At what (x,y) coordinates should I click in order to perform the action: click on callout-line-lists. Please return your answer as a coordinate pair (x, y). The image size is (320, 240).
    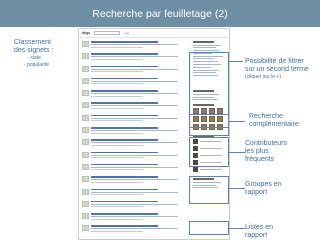
    Looking at the image, I should click on (237, 228).